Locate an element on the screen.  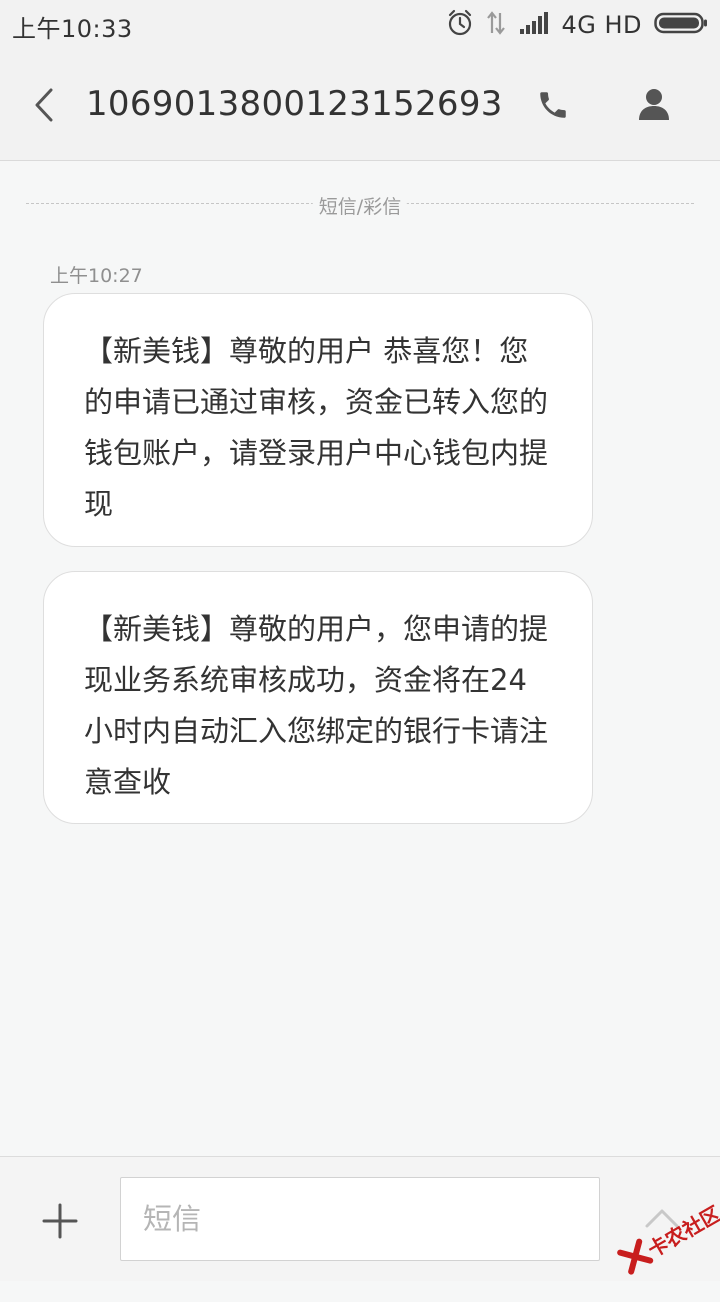
data-transfer-icon is located at coordinates (496, 25).